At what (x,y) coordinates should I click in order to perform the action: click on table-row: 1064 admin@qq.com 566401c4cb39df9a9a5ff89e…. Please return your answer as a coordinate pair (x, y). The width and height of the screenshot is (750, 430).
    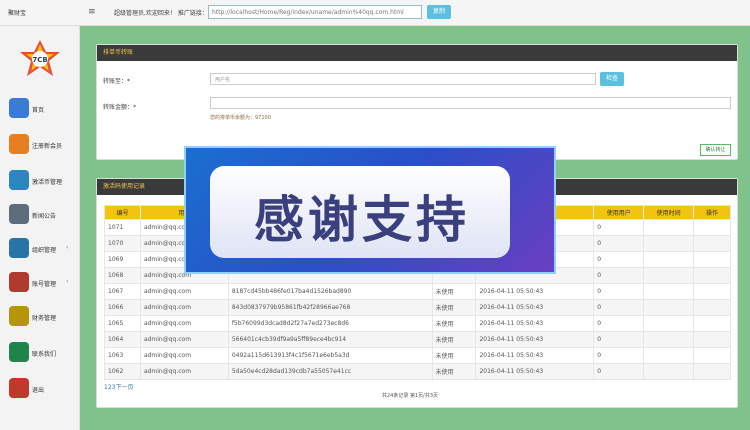
    Looking at the image, I should click on (417, 339).